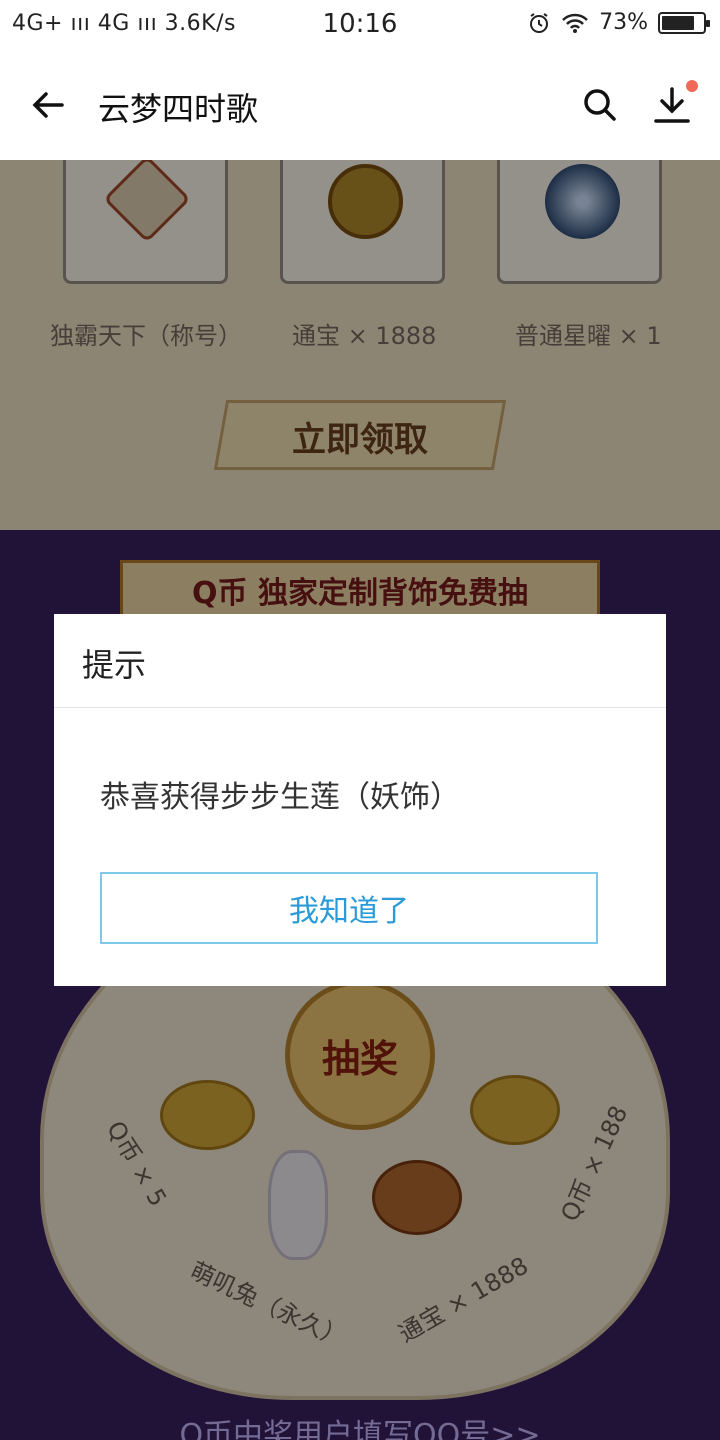  Describe the element at coordinates (360, 105) in the screenshot. I see `app-header: 云梦四时歌` at that location.